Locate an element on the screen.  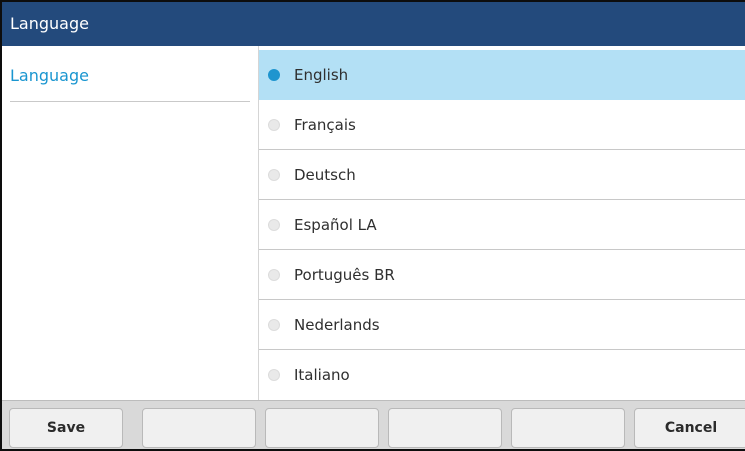
language-option-label: Español LA is located at coordinates (335, 224).